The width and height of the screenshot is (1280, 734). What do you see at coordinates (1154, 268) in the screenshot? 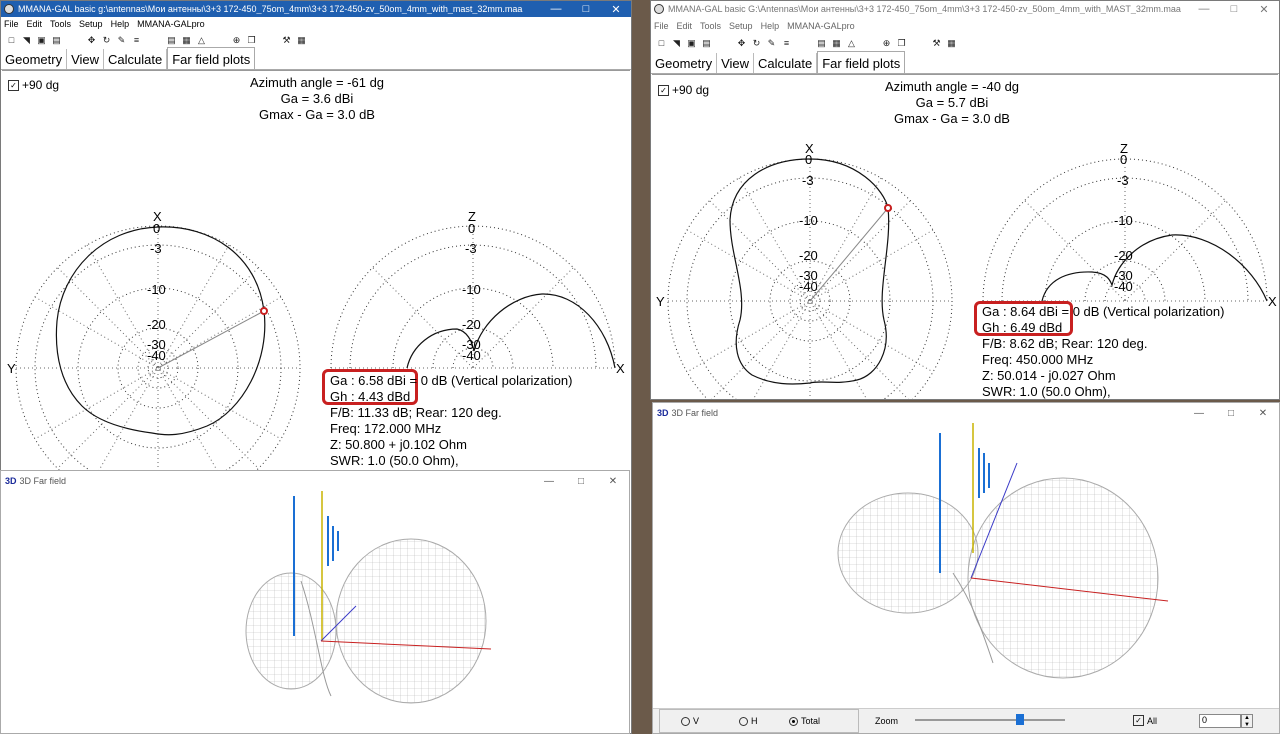
I see `right-elevation-pattern` at bounding box center [1154, 268].